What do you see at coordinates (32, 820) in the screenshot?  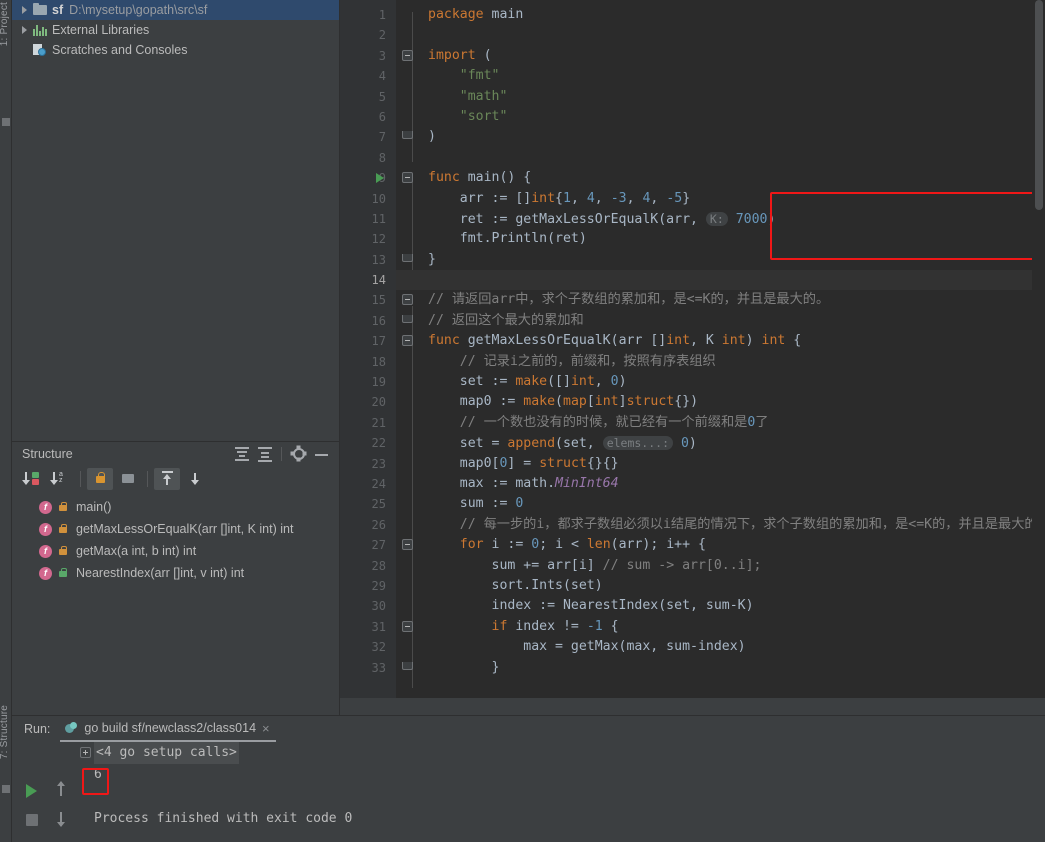 I see `stop-icon` at bounding box center [32, 820].